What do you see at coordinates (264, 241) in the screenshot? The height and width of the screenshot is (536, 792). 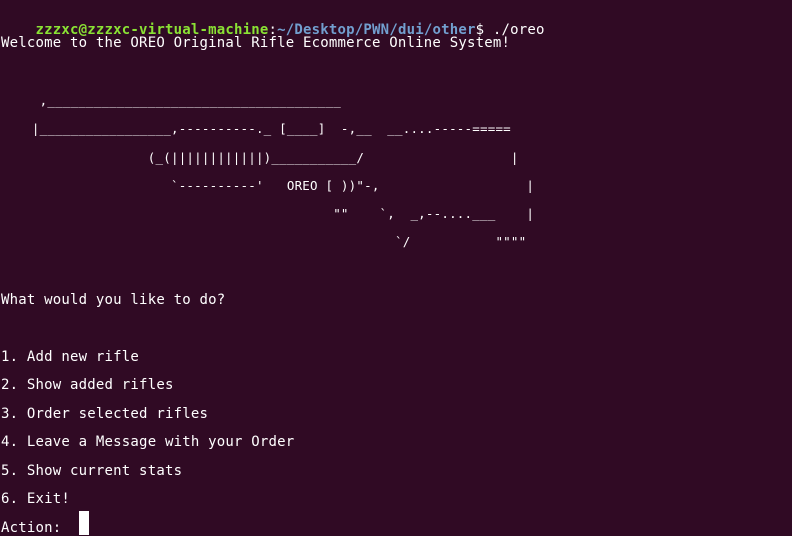 I see `ascii-art-line-6: `/ """"` at bounding box center [264, 241].